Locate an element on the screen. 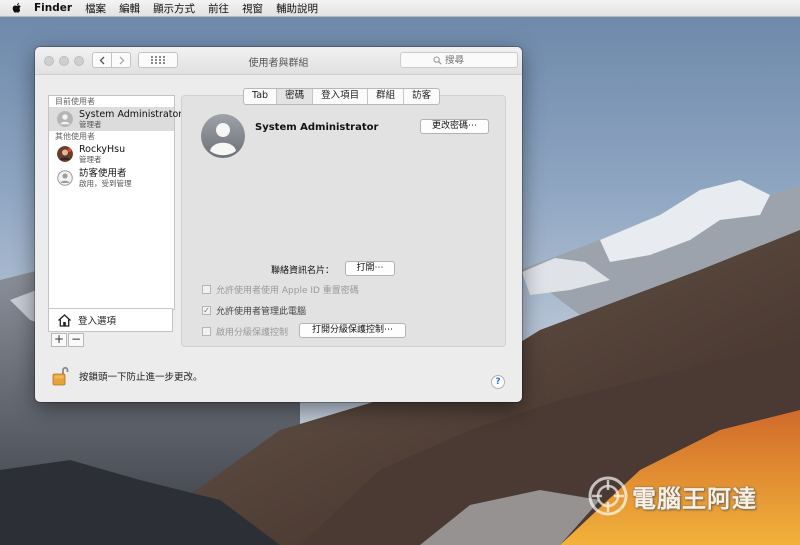  user-name: RockyHsu is located at coordinates (102, 149).